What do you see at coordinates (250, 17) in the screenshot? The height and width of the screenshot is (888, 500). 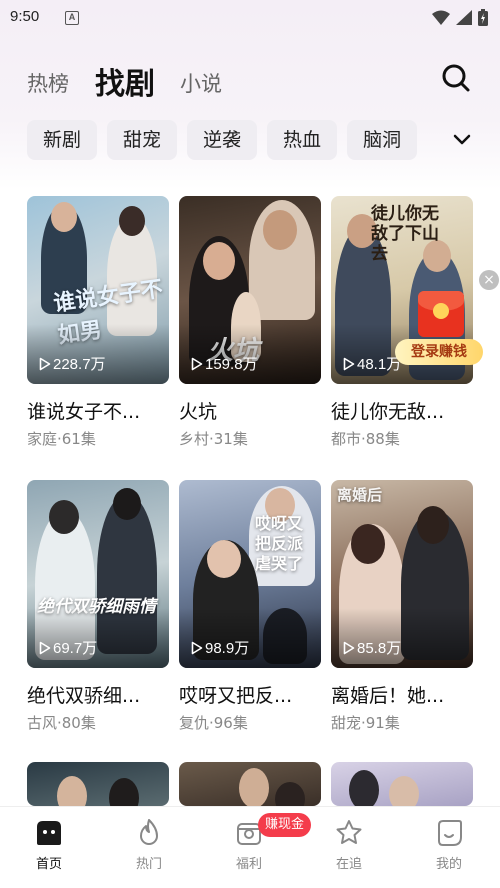 I see `status-bar: 9:50 A` at bounding box center [250, 17].